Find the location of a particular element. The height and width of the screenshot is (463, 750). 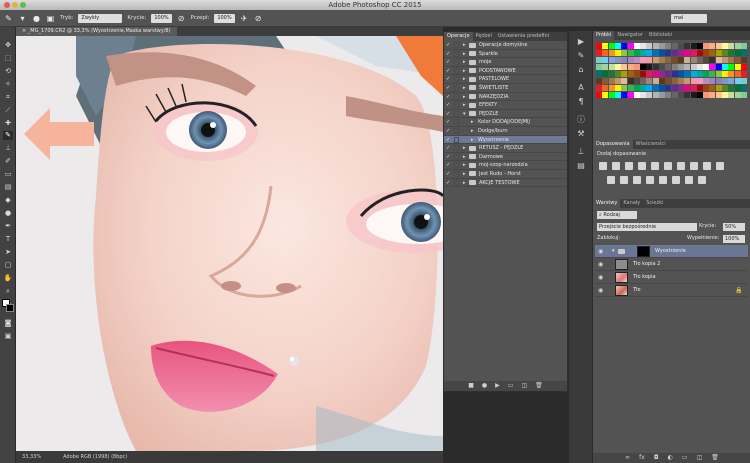

action-item: ✓ ▸ Sparkle is located at coordinates (505, 54).